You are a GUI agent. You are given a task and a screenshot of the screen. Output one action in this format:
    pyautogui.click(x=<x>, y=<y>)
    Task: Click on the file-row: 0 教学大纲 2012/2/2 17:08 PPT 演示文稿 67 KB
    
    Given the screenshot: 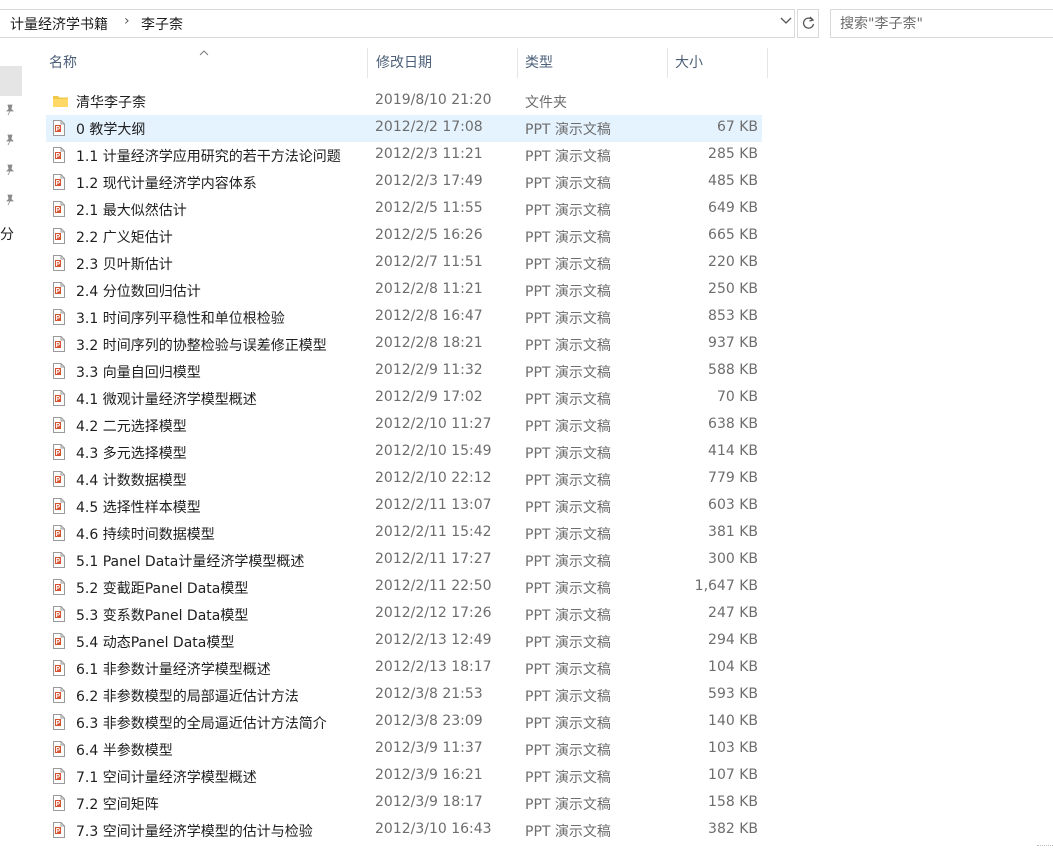 What is the action you would take?
    pyautogui.click(x=404, y=128)
    